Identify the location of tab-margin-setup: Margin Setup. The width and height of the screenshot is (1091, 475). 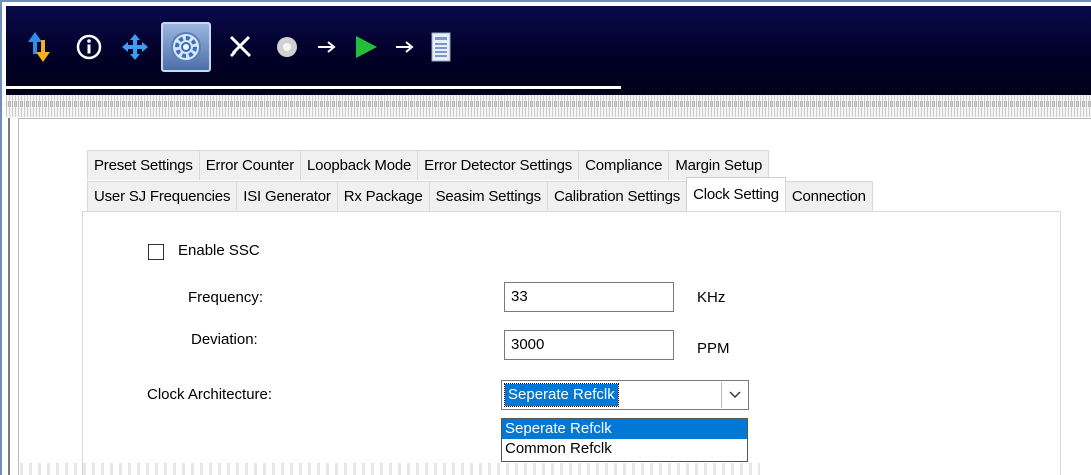
(719, 165).